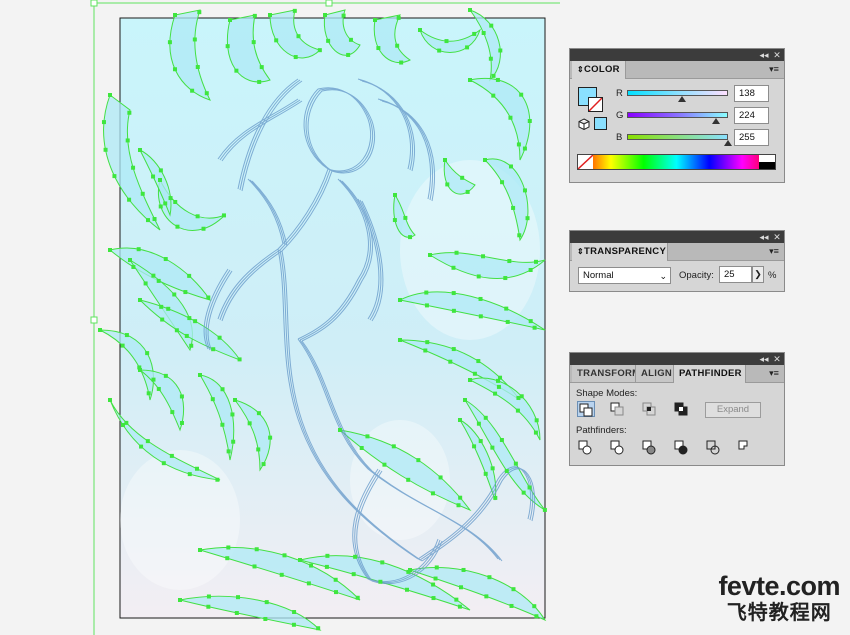 The height and width of the screenshot is (635, 850). What do you see at coordinates (618, 447) in the screenshot?
I see `trim-icon` at bounding box center [618, 447].